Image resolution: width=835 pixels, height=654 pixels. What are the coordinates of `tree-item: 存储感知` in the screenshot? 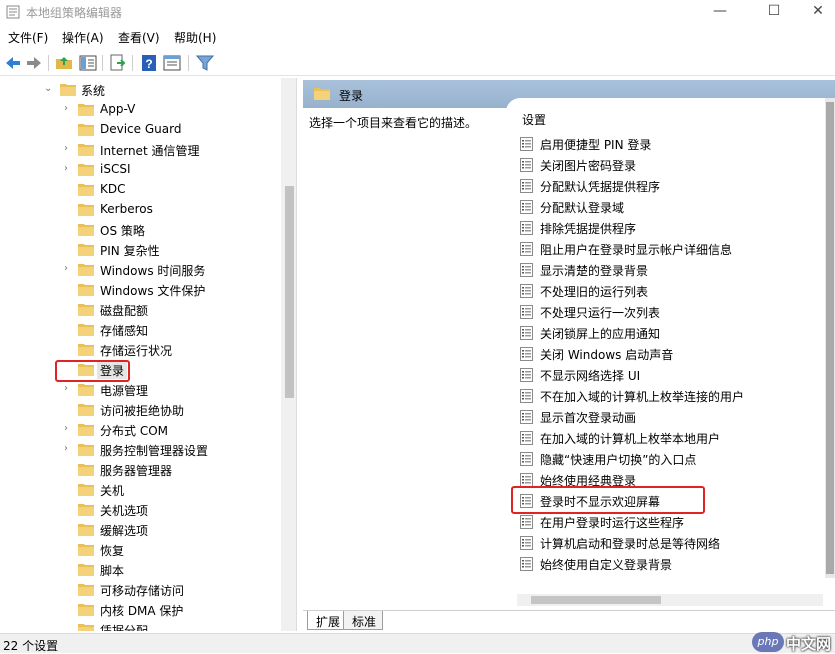 It's located at (140, 330).